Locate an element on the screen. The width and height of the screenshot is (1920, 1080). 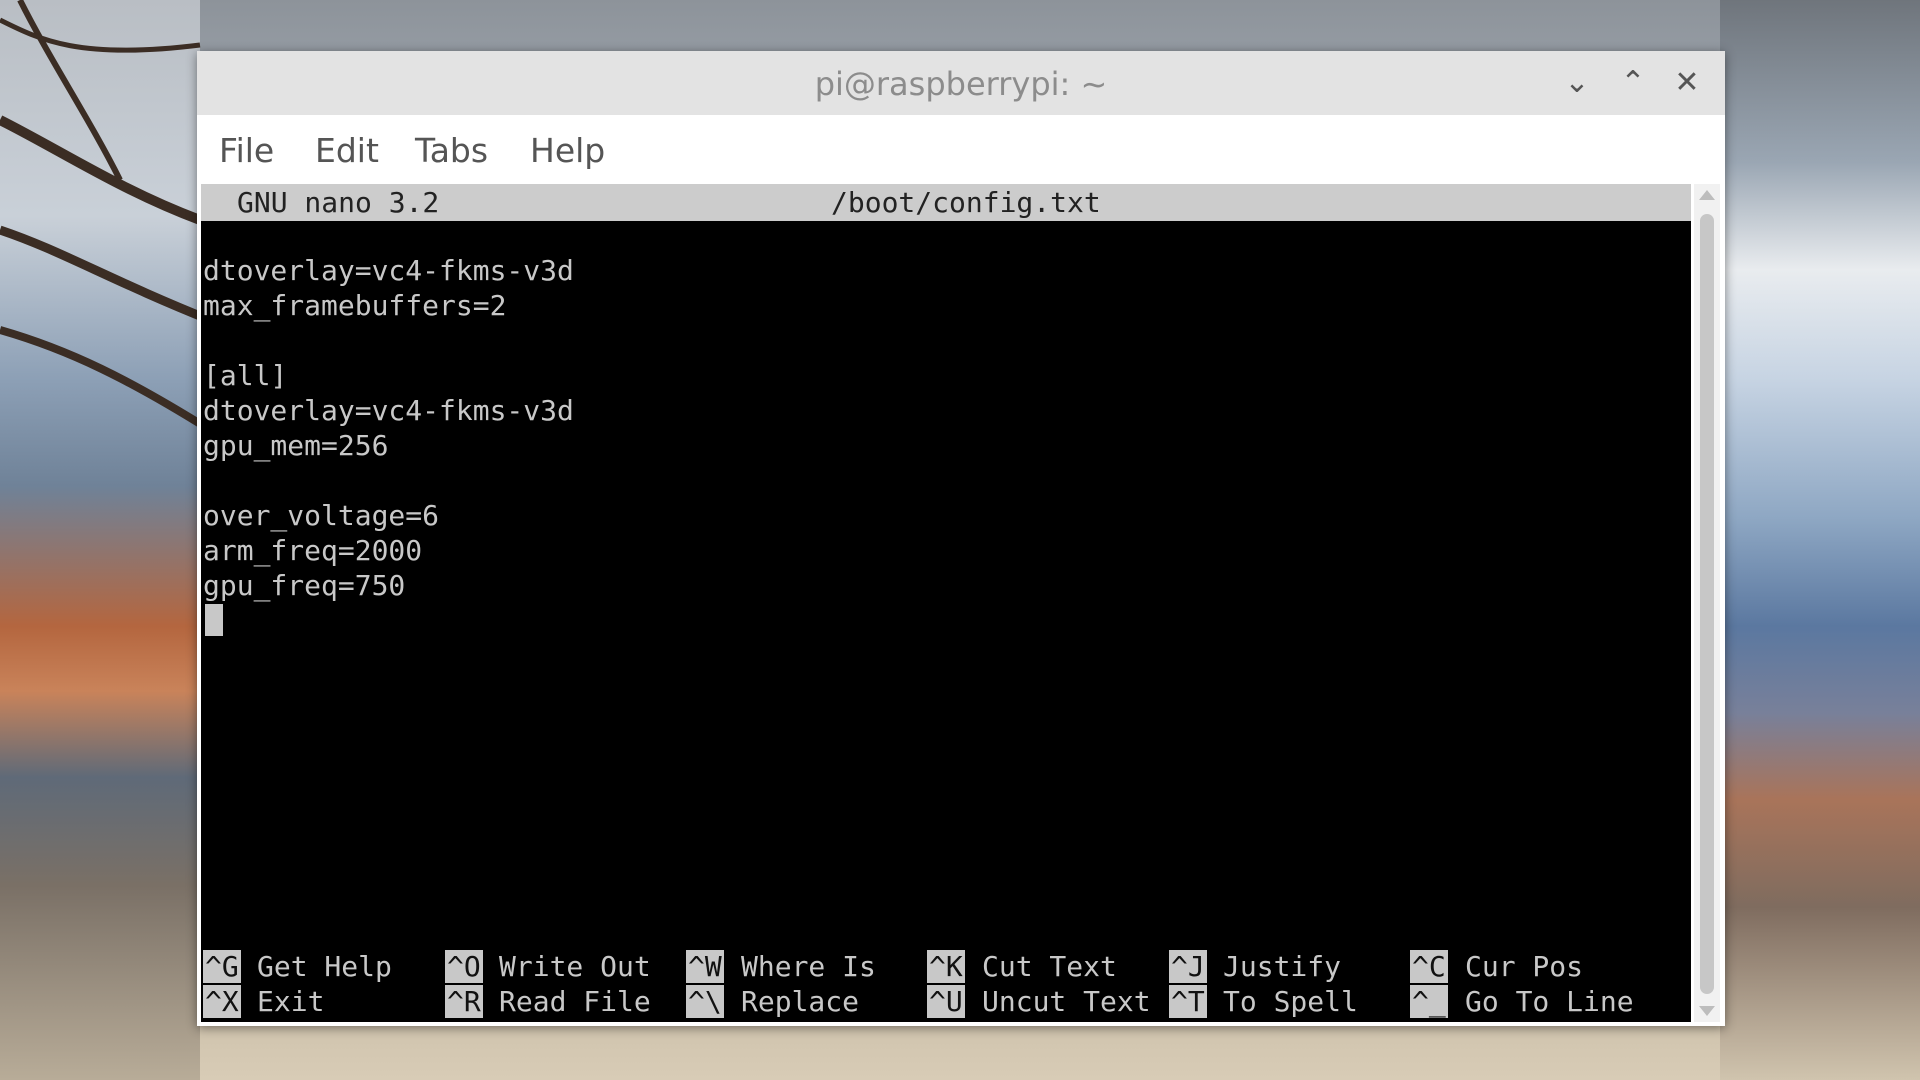
shortcut-label-read-file: Read File is located at coordinates (575, 1001).